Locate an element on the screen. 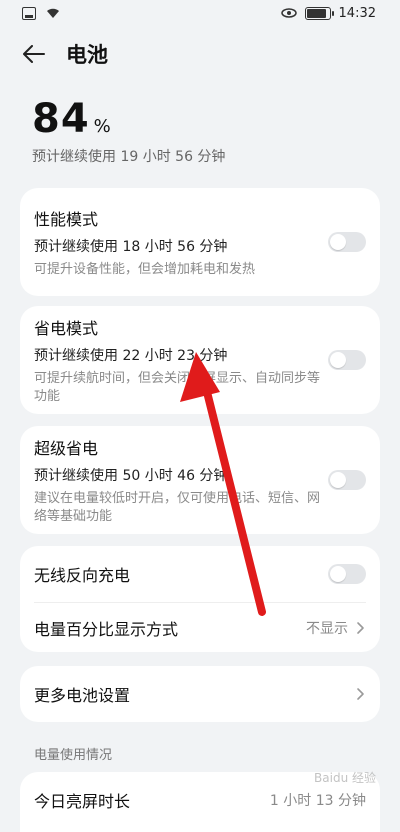 The width and height of the screenshot is (400, 832). percent-display-title: 电量百分比显示方式 is located at coordinates (106, 629).